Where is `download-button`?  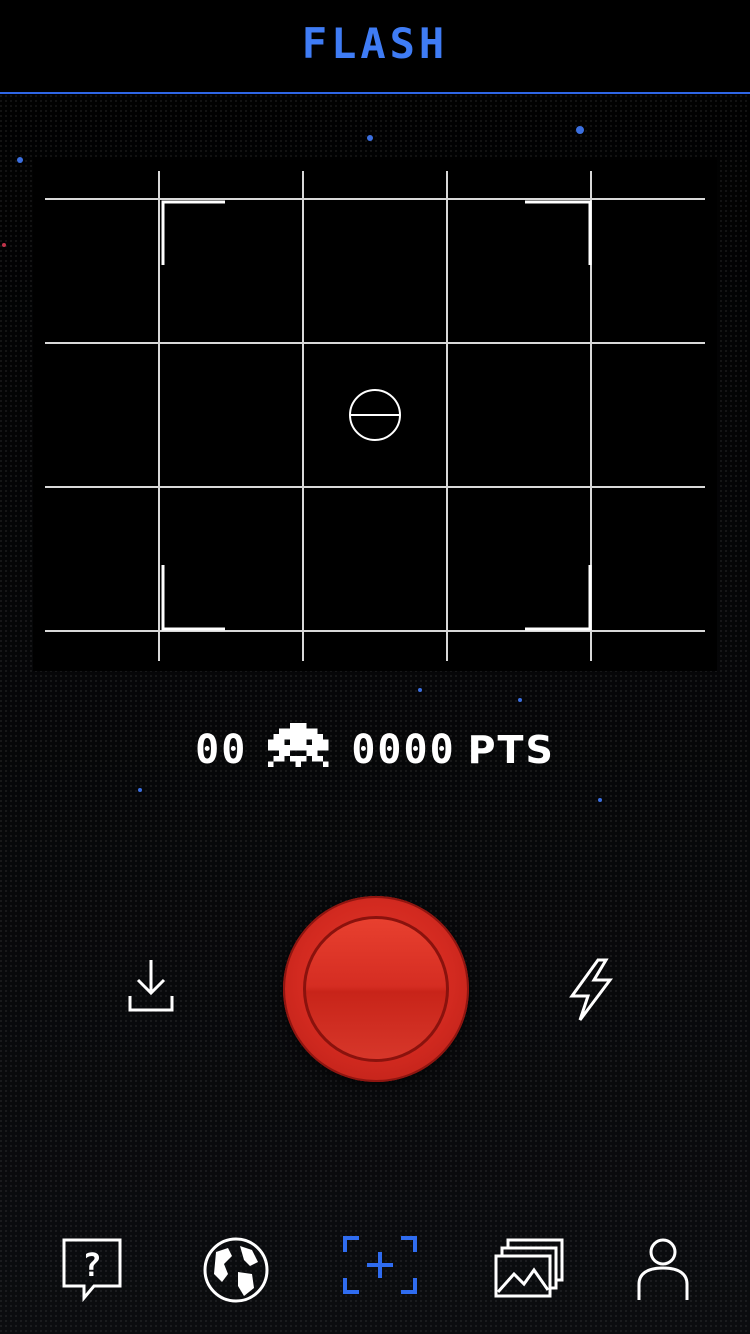
download-button is located at coordinates (151, 989).